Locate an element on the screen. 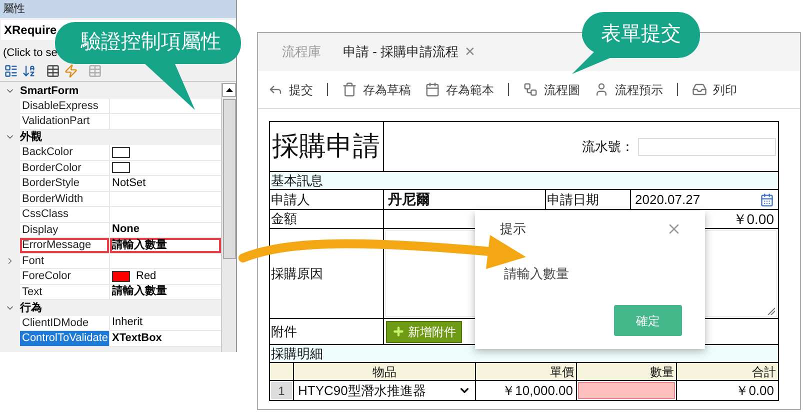 Image resolution: width=803 pixels, height=413 pixels. property-name: ControlToValidate is located at coordinates (65, 338).